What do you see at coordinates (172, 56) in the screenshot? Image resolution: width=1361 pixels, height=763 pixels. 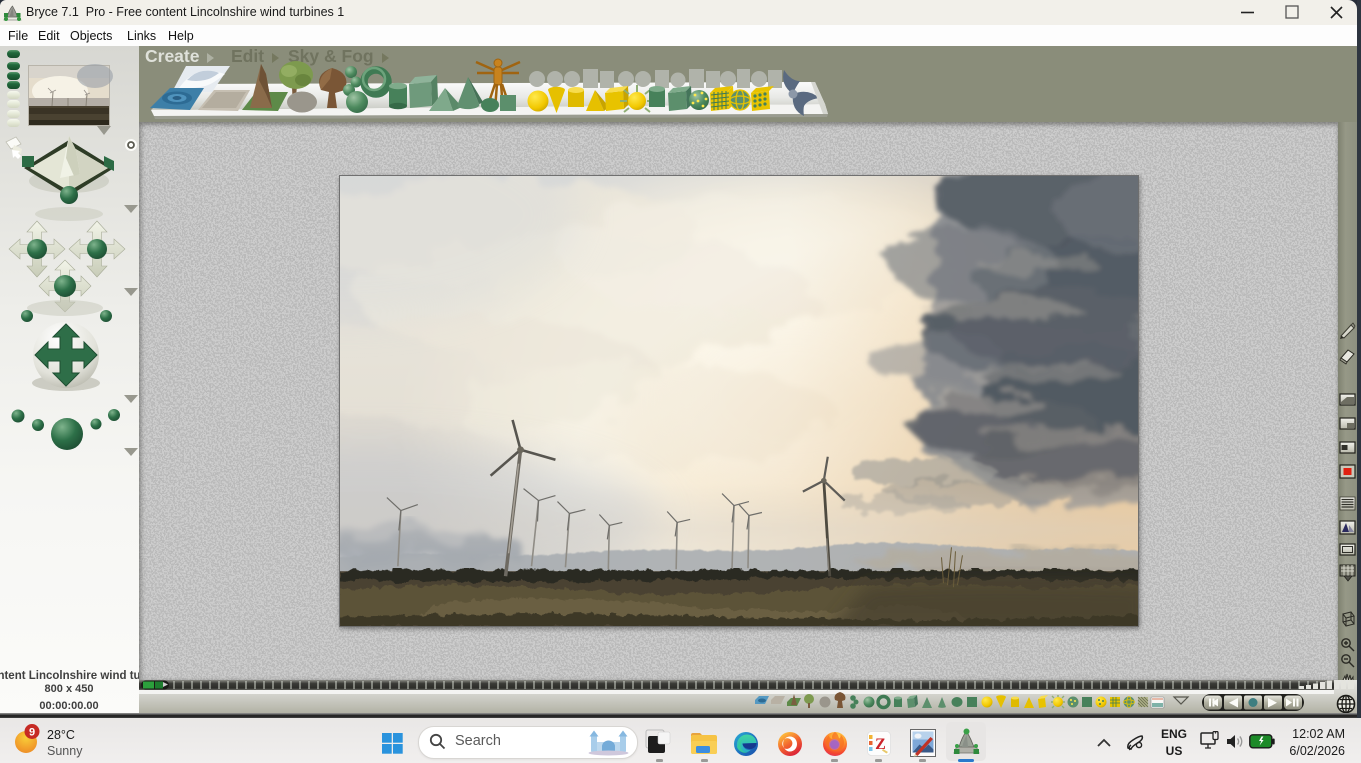 I see `svg-text: Create` at bounding box center [172, 56].